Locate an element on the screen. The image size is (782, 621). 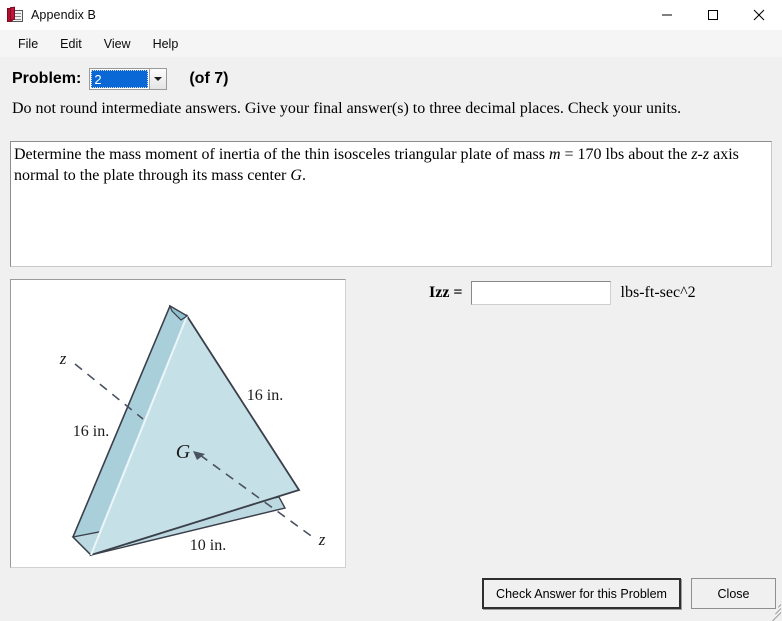
problem-selector-row: Problem: 2 (of 7) is located at coordinates (120, 79).